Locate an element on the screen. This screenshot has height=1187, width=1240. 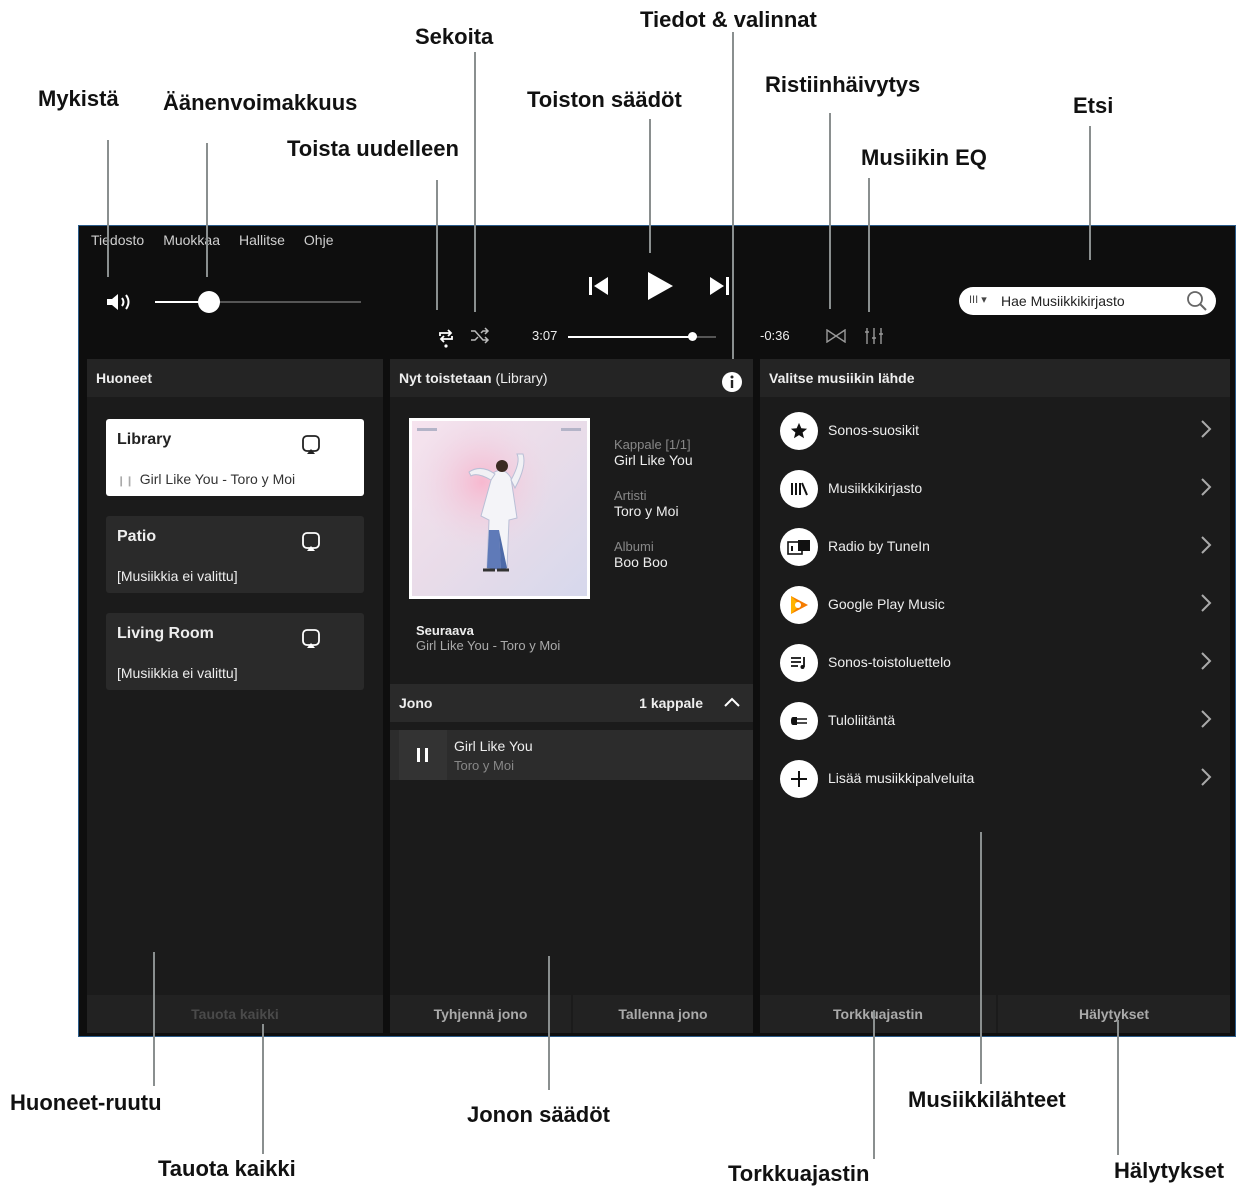
source-tunein: Radio by TuneIn is located at coordinates (1005, 544).